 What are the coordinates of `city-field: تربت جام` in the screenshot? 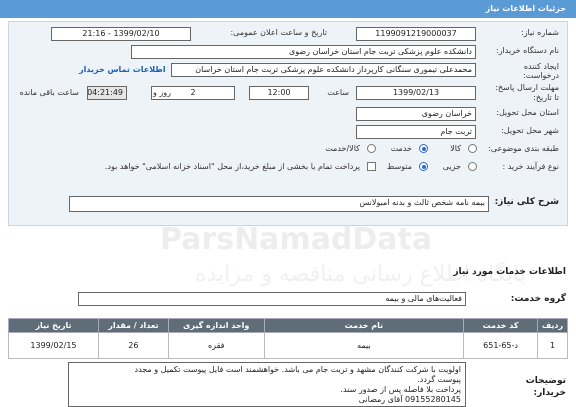 It's located at (416, 132).